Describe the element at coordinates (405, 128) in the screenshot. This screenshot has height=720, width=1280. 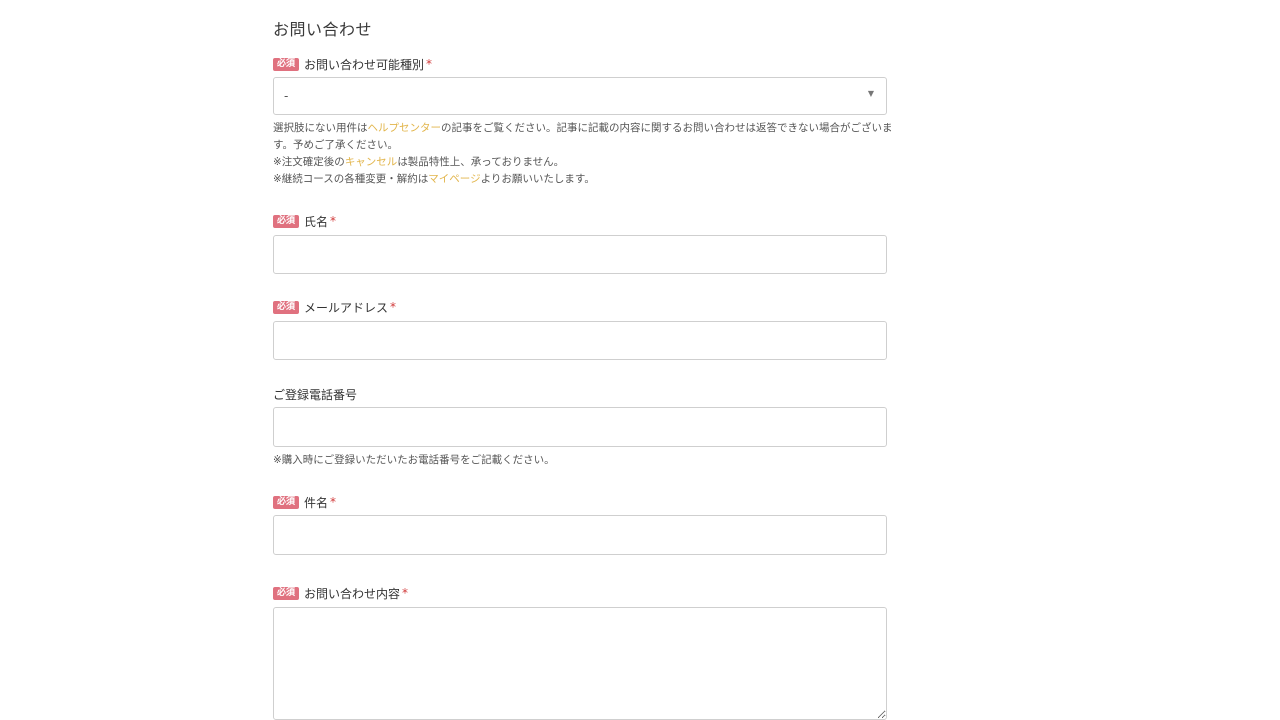
I see `help-center-link: ヘルプセンター` at that location.